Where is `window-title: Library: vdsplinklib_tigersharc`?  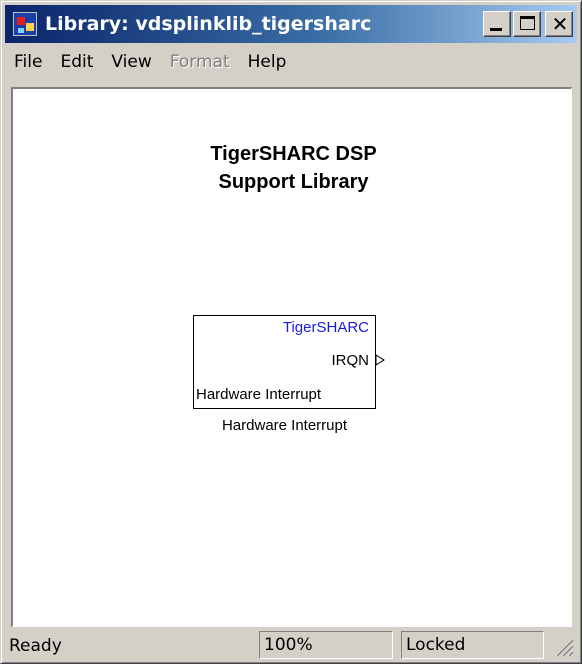 window-title: Library: vdsplinklib_tigersharc is located at coordinates (208, 24).